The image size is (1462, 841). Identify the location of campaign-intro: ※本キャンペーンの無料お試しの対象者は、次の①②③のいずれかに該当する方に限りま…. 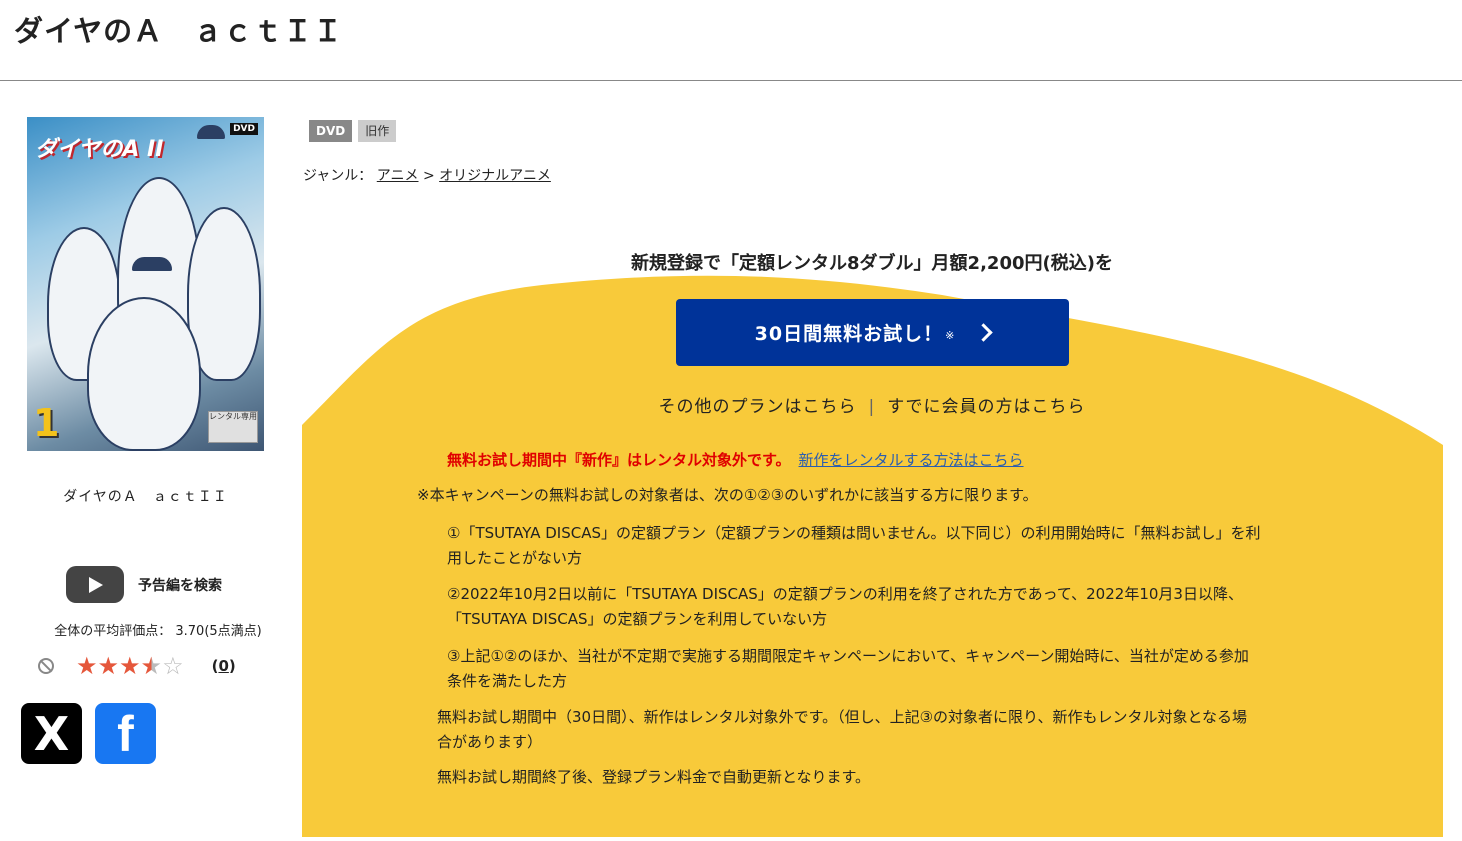
(727, 495).